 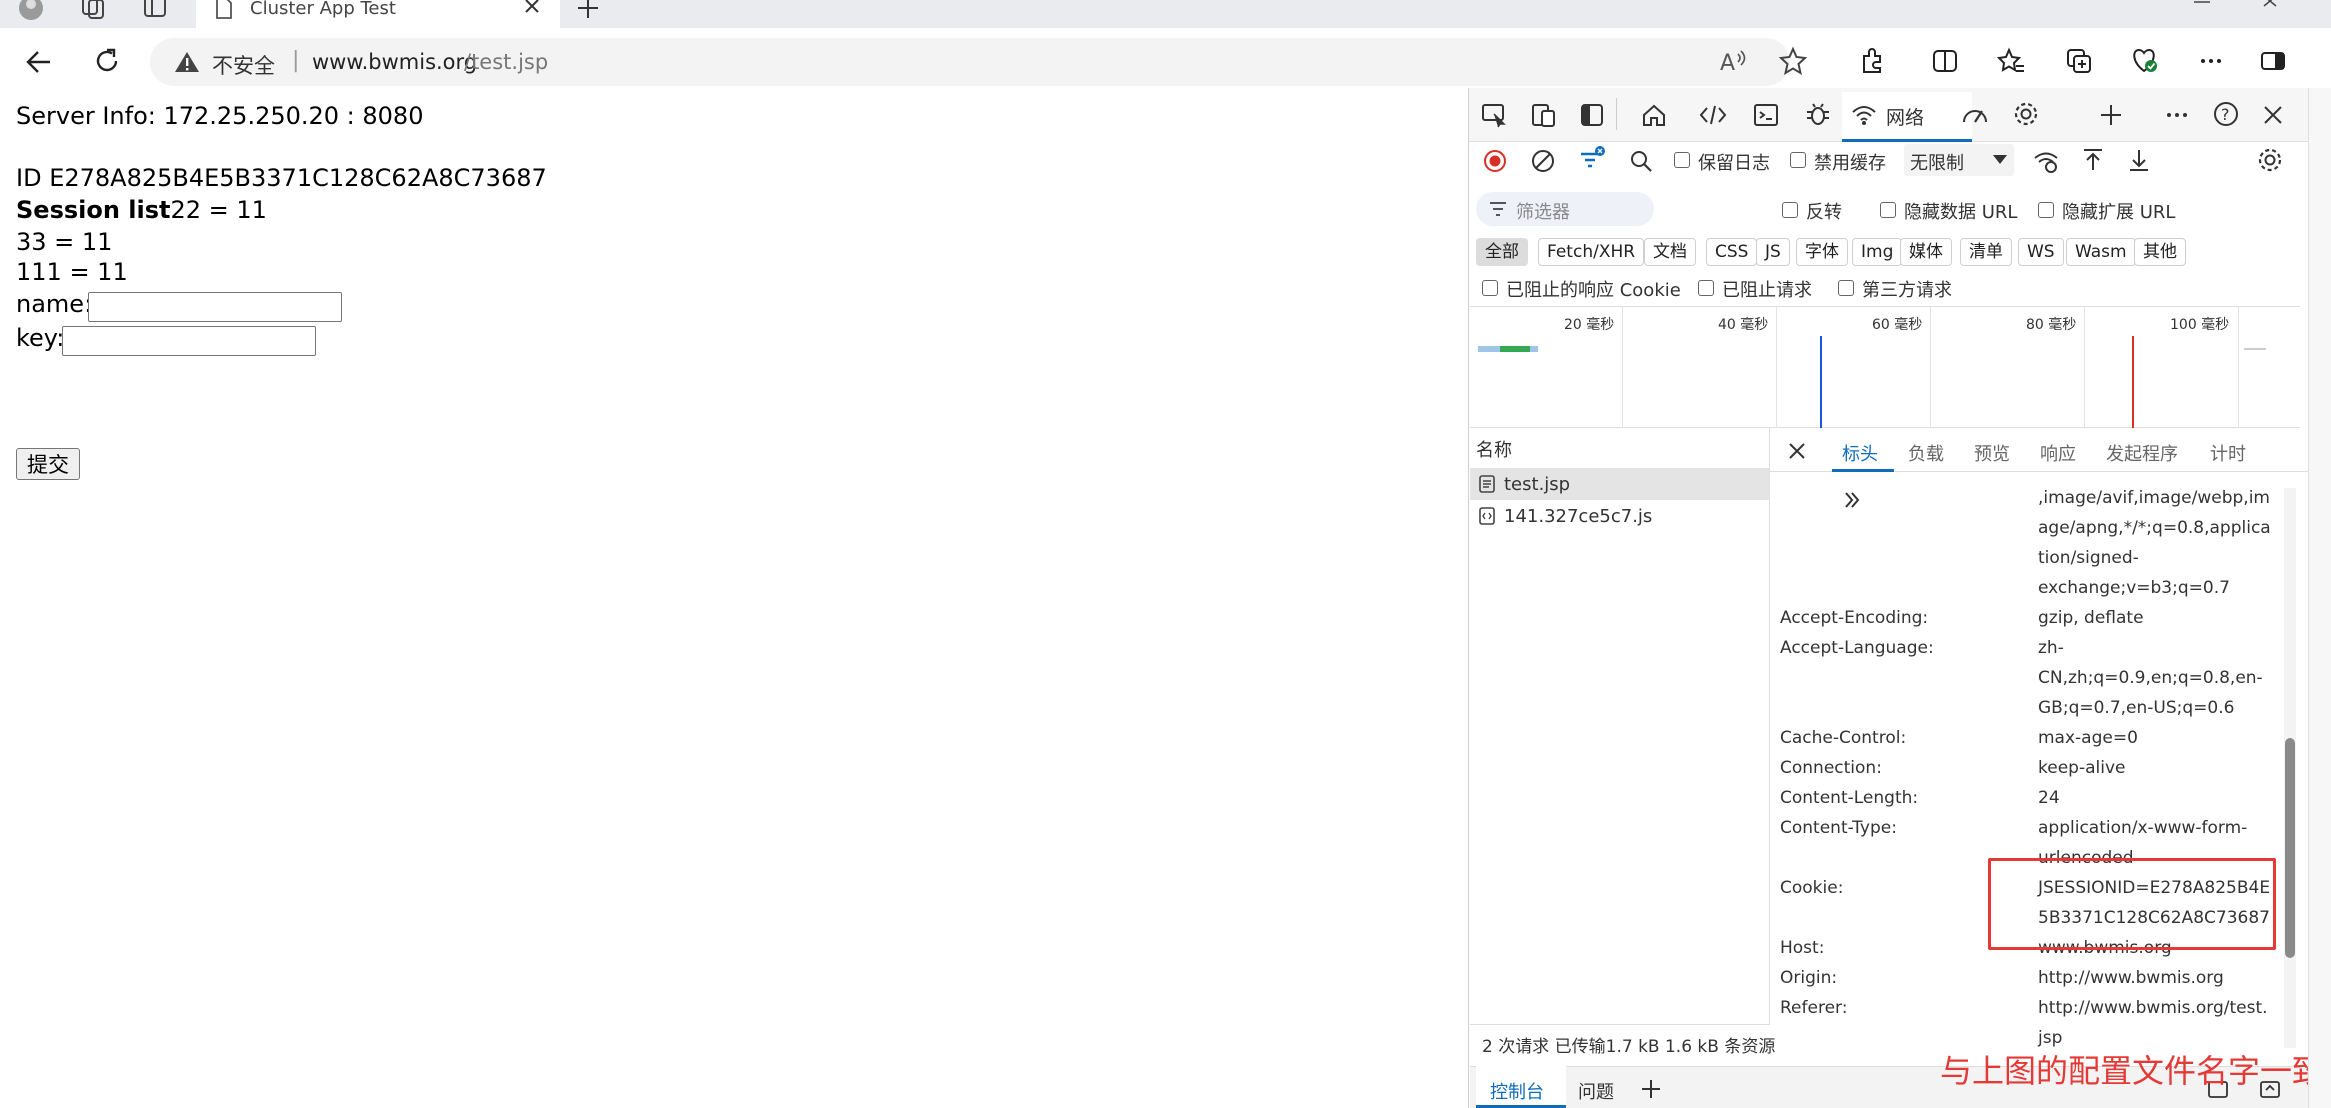 I want to click on session-list-label: Session list, so click(x=93, y=210).